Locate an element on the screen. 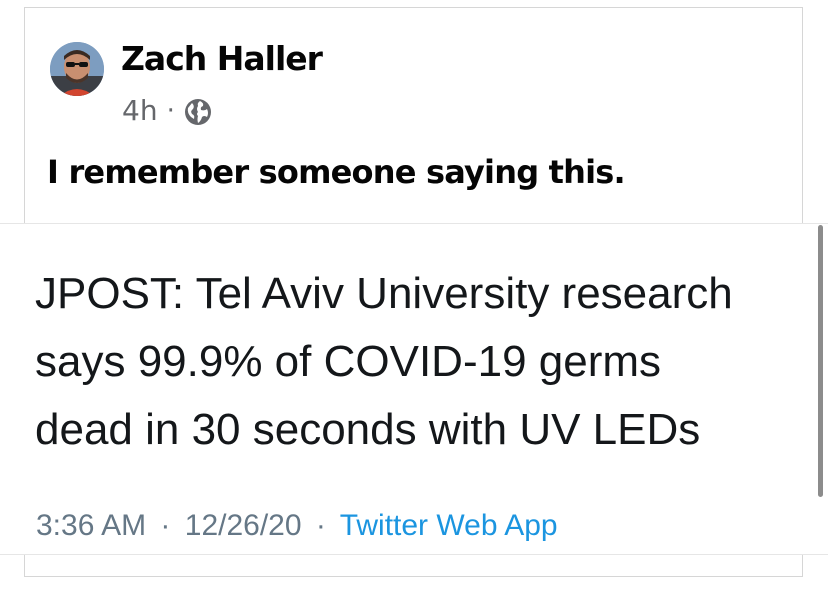 This screenshot has width=828, height=590. tweet-text-line: says 99.9% of COVID-19 germs is located at coordinates (348, 361).